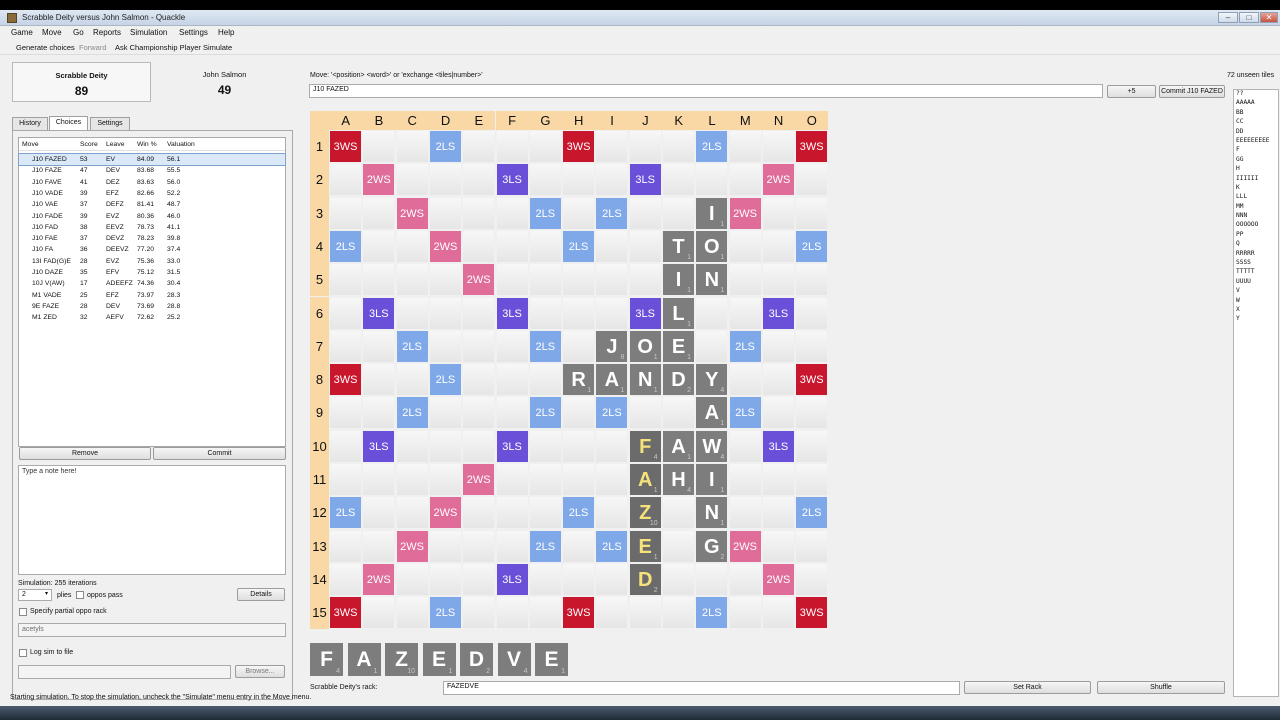 The height and width of the screenshot is (720, 1280). What do you see at coordinates (152, 249) in the screenshot?
I see `move-row: J10 FA 36 DEEVZ 77.20 37.4` at bounding box center [152, 249].